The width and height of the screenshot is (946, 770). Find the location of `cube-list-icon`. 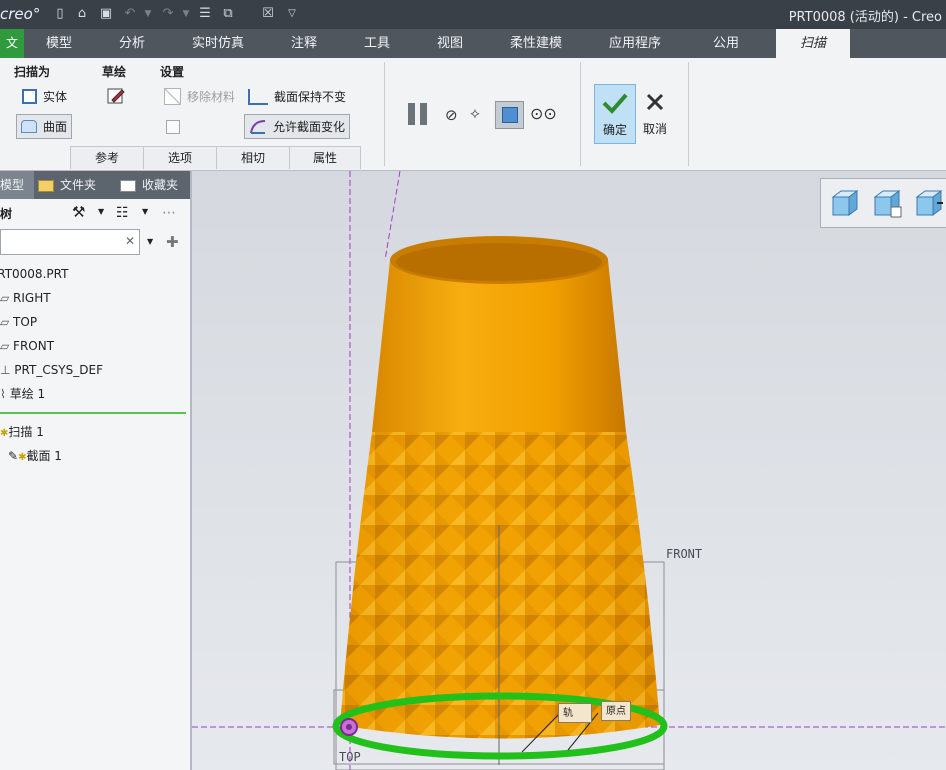

cube-list-icon is located at coordinates (887, 204).